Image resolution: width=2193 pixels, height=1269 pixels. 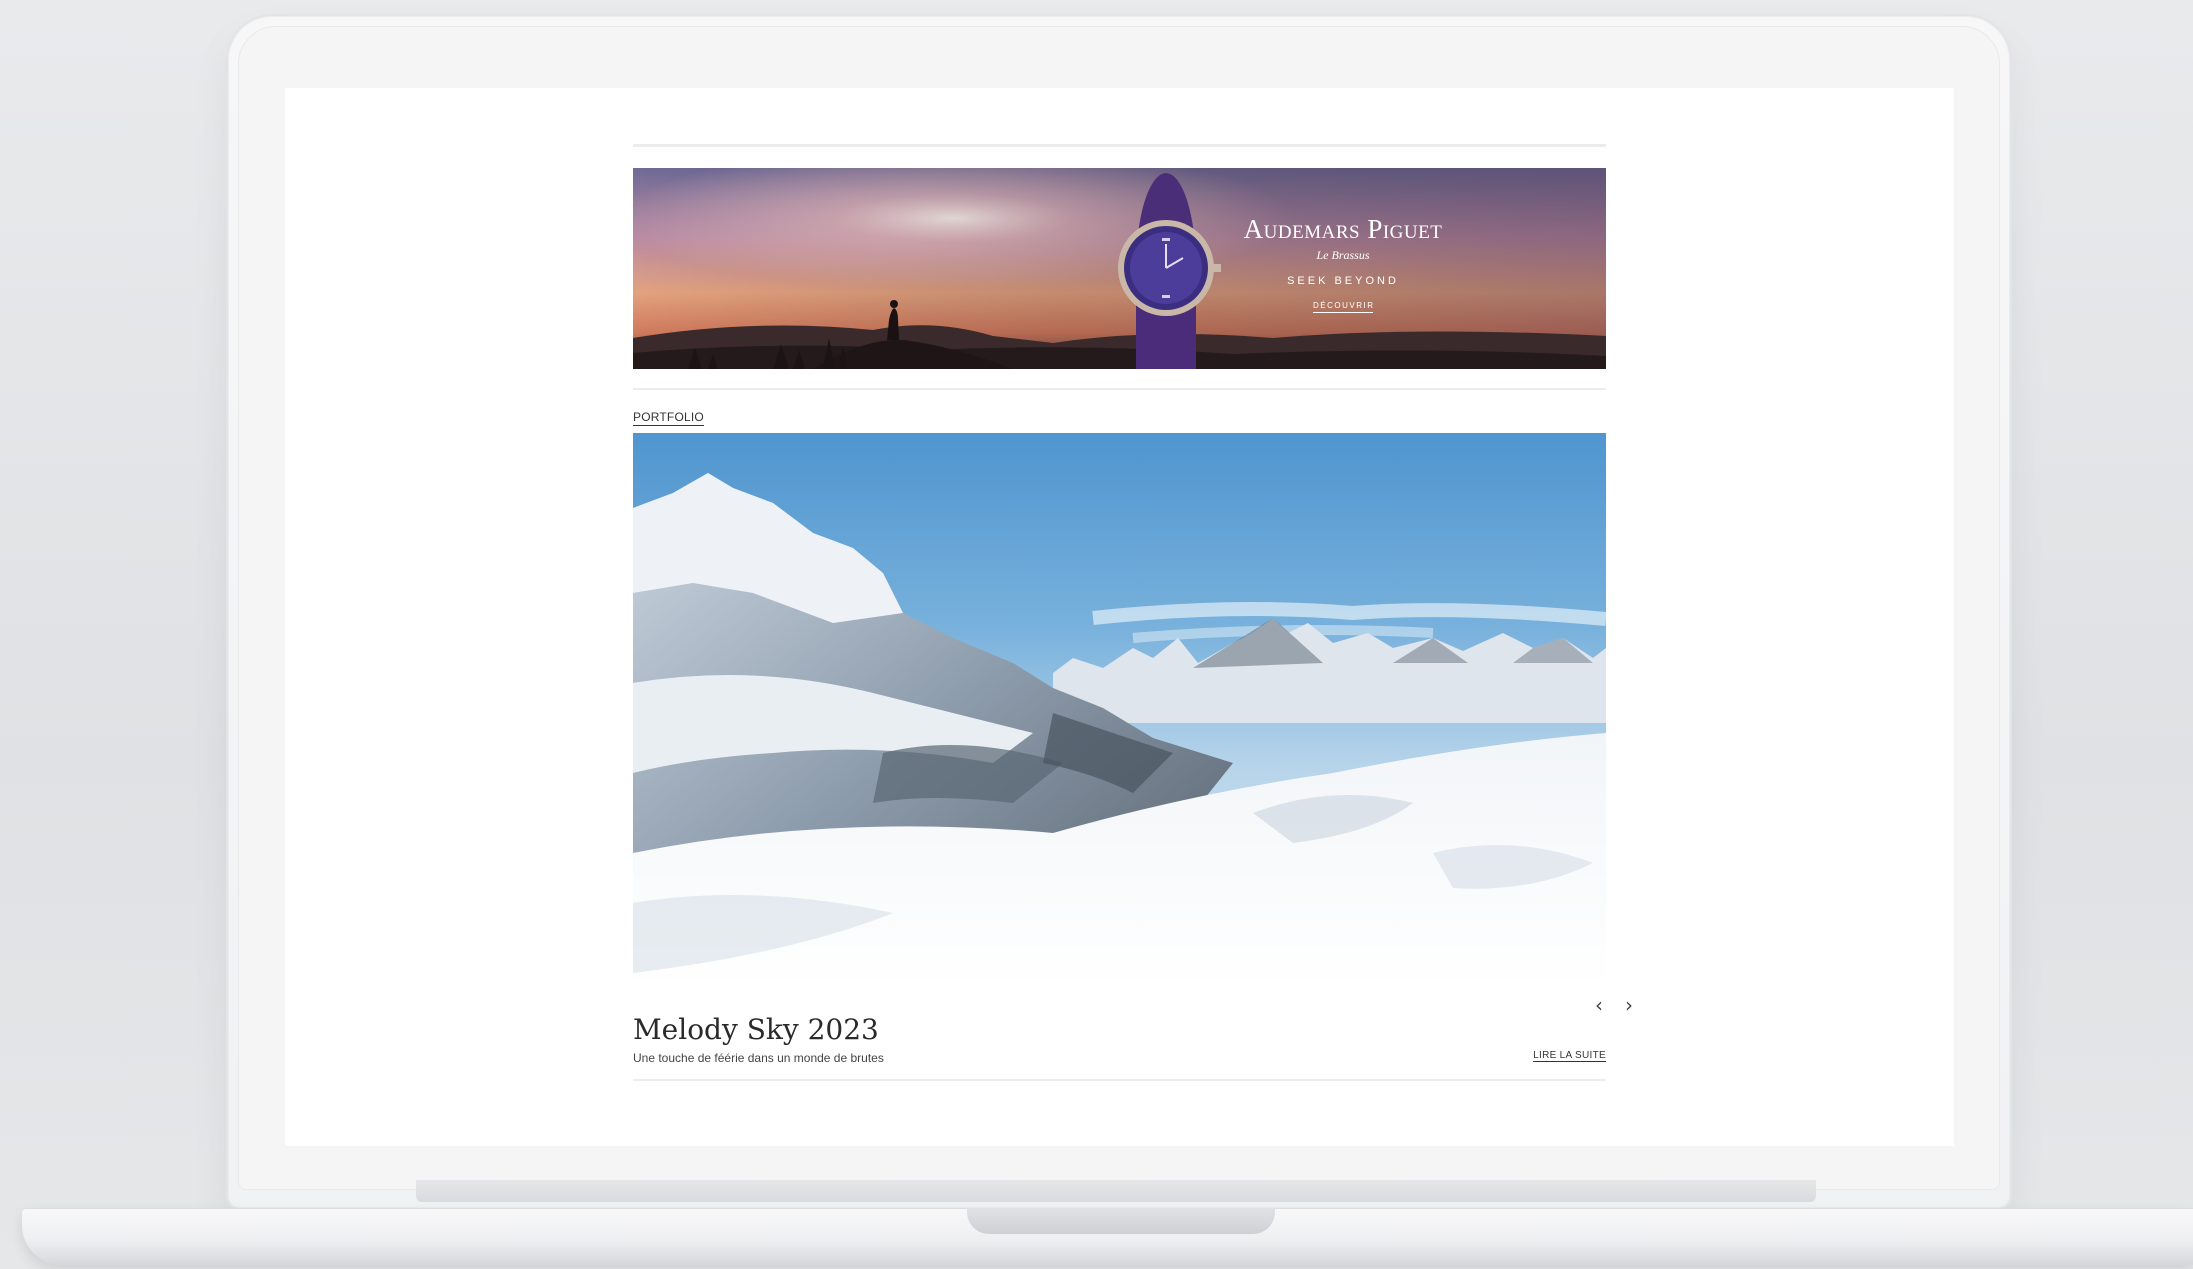 What do you see at coordinates (1343, 255) in the screenshot?
I see `ad-brand-subline: Le Brassus` at bounding box center [1343, 255].